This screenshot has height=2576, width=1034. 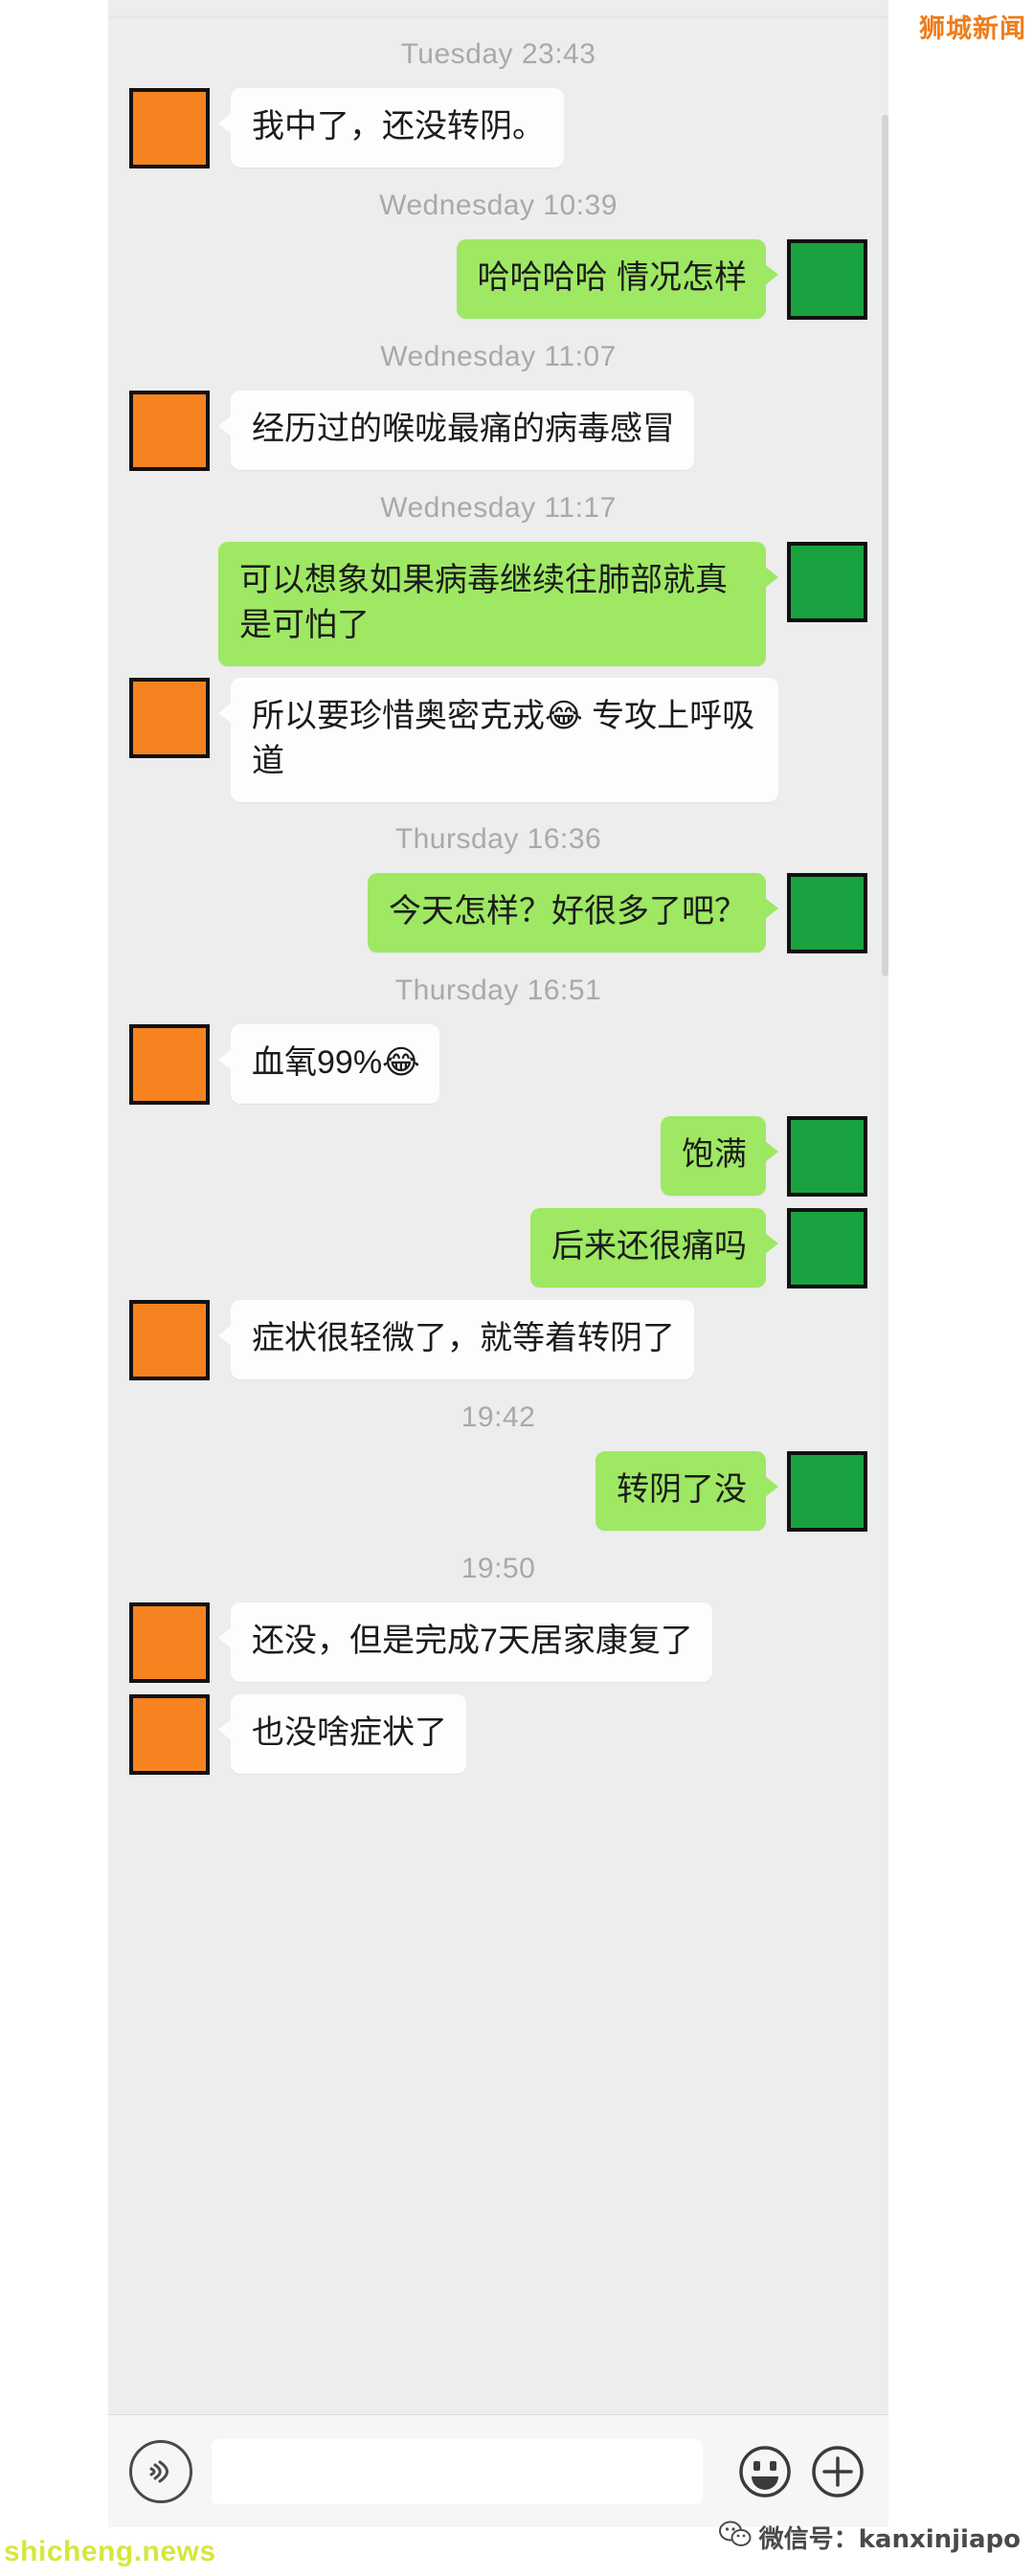 I want to click on message-row: 哈哈哈哈 情况怎样, so click(x=498, y=280).